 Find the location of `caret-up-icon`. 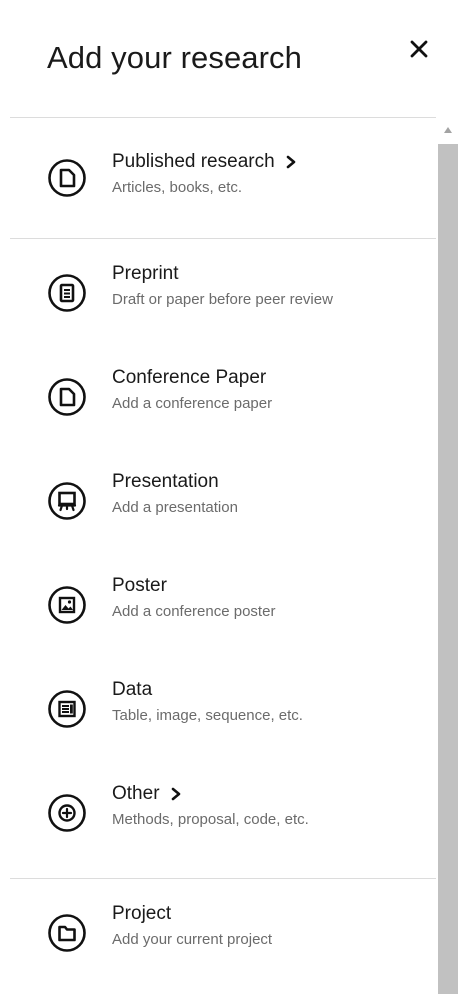

caret-up-icon is located at coordinates (448, 130).